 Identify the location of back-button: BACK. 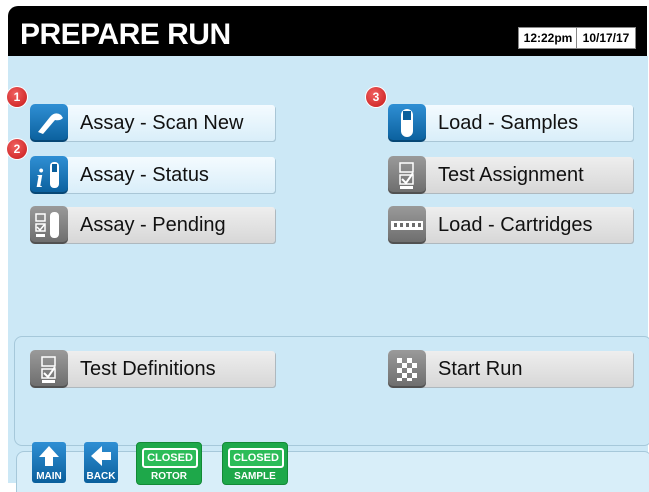
(101, 462).